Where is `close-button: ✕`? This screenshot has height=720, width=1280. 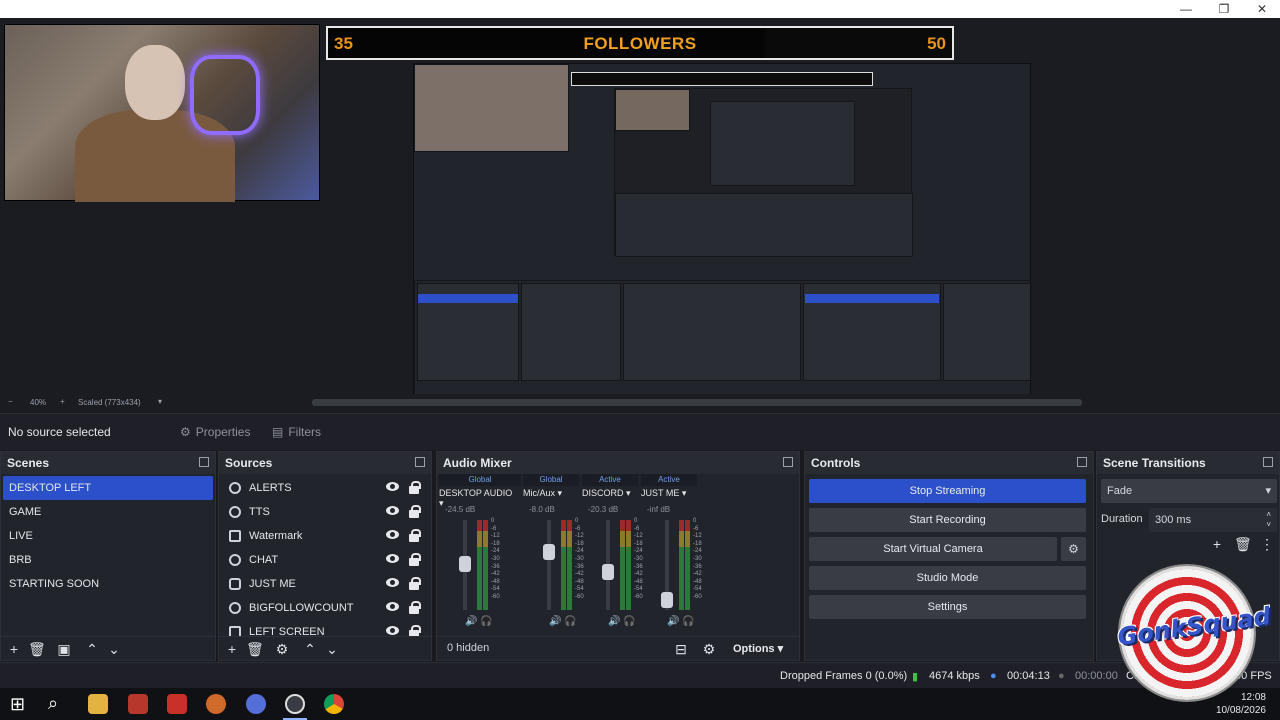
close-button: ✕ is located at coordinates (1262, 9).